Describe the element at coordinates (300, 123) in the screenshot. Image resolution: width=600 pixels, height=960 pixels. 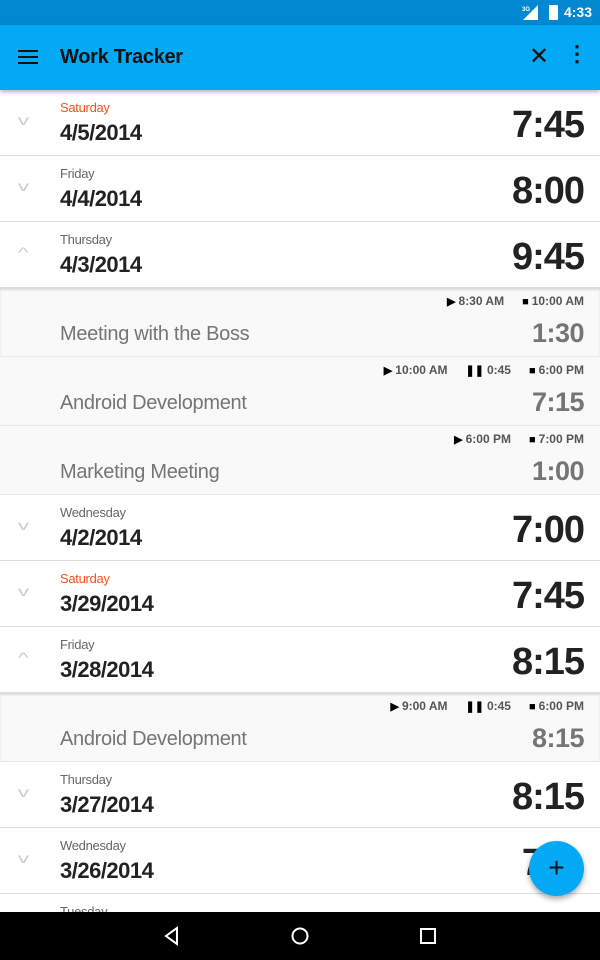
I see `day-row: v Saturday 4/5/2014 7:45` at that location.